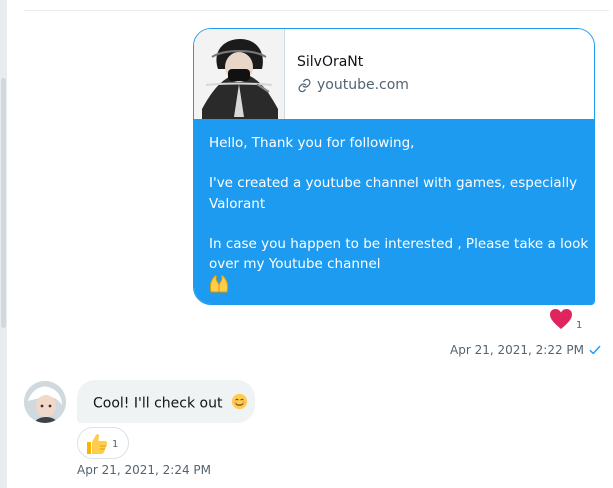 The height and width of the screenshot is (488, 613). Describe the element at coordinates (595, 350) in the screenshot. I see `check-icon` at that location.